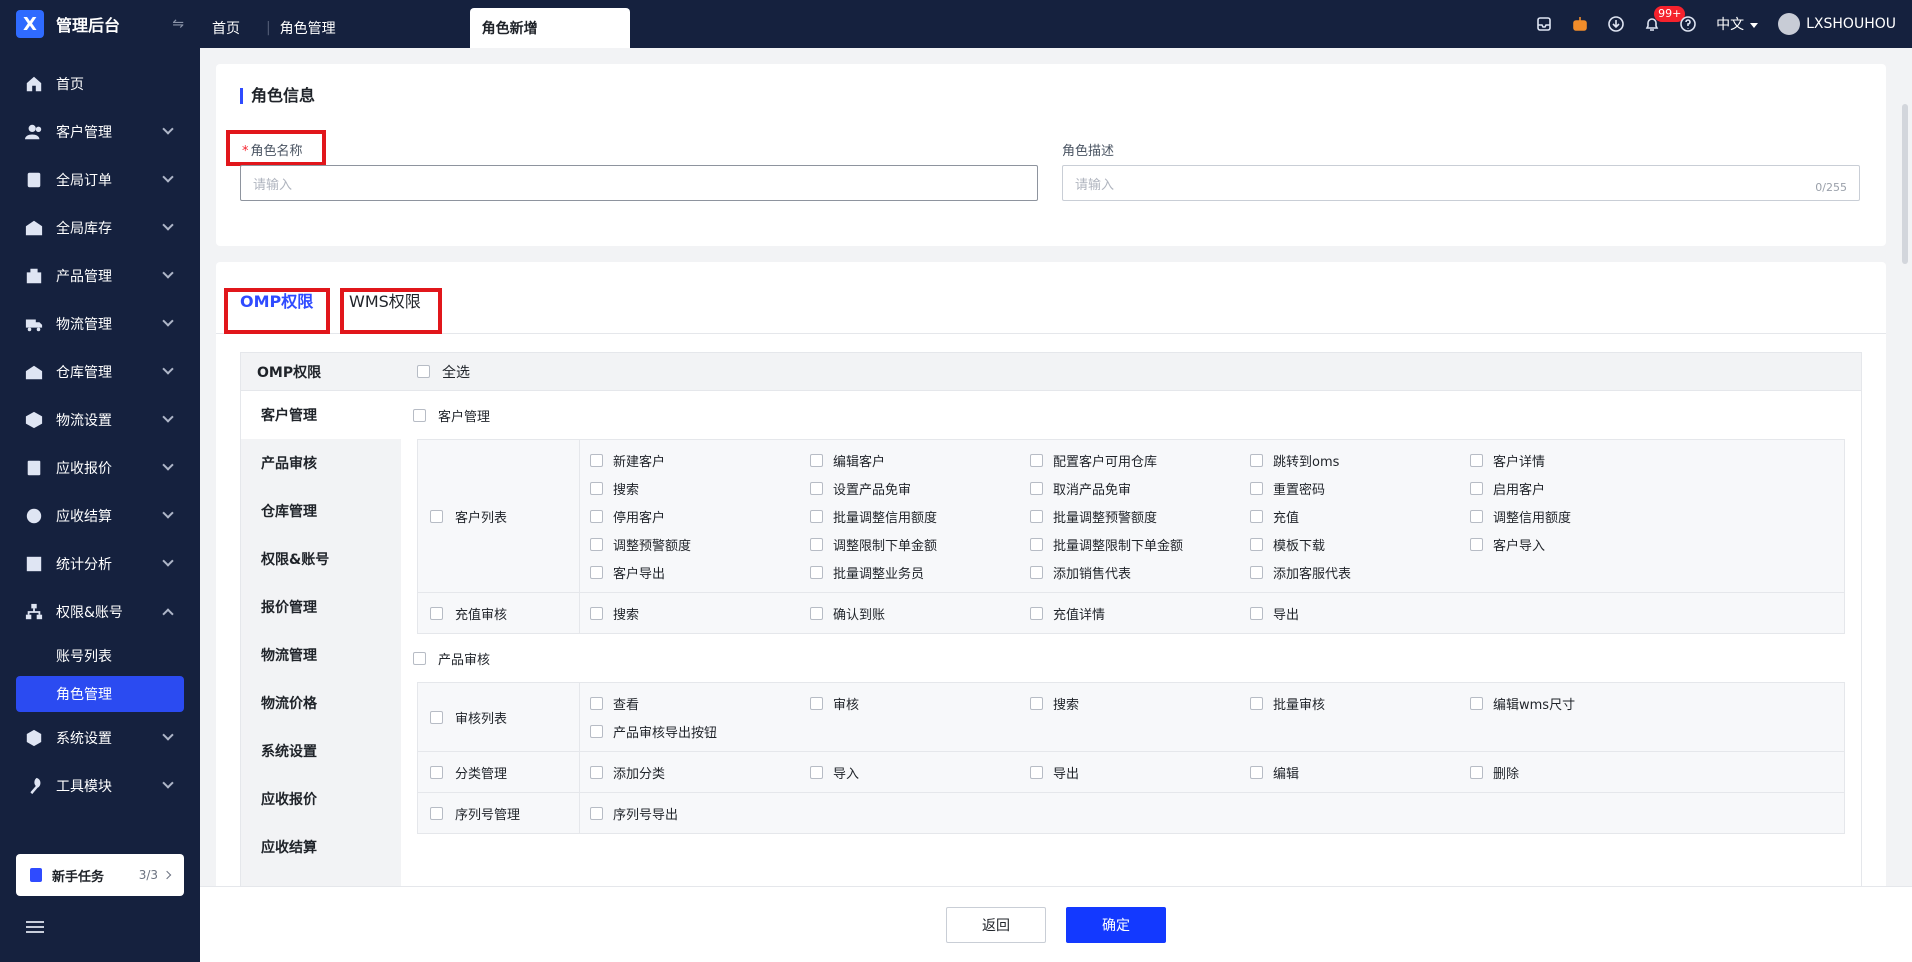 This screenshot has width=1912, height=962. What do you see at coordinates (321, 703) in the screenshot?
I see `module-item: 物流价格` at bounding box center [321, 703].